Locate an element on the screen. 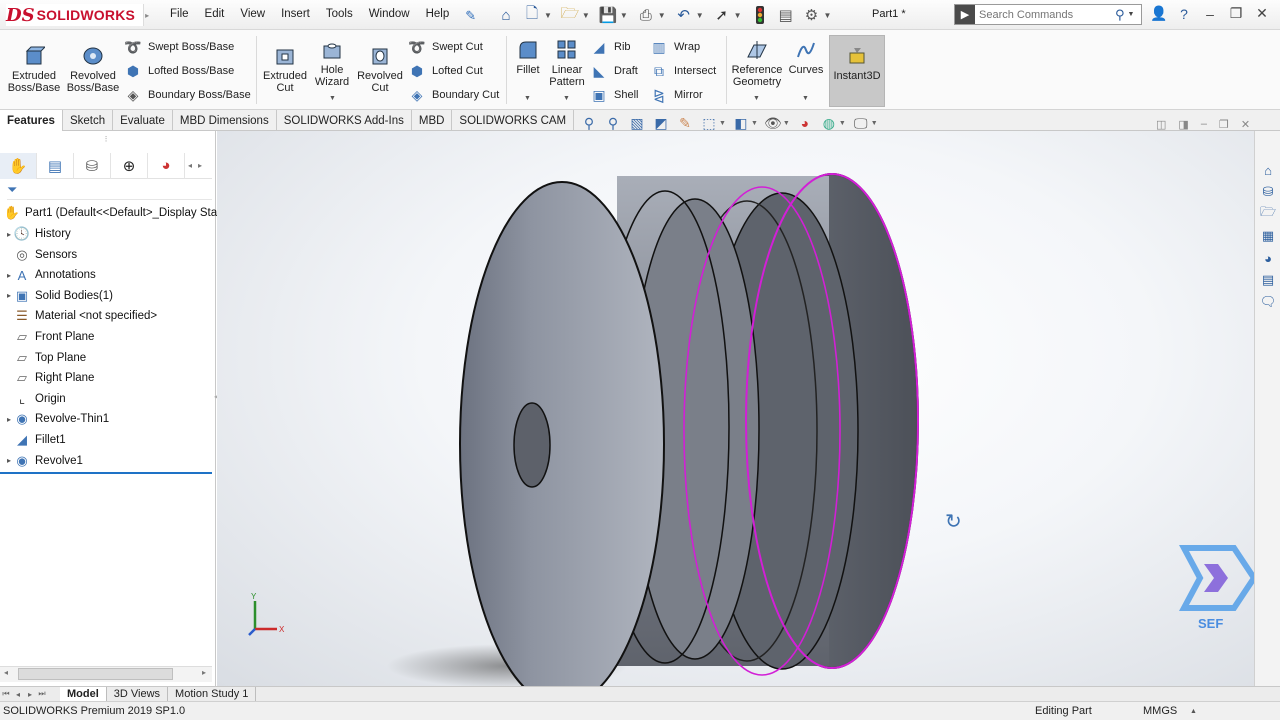 This screenshot has height=720, width=1280. tree-item-fillet1: ◢ Fillet1 is located at coordinates (35, 440).